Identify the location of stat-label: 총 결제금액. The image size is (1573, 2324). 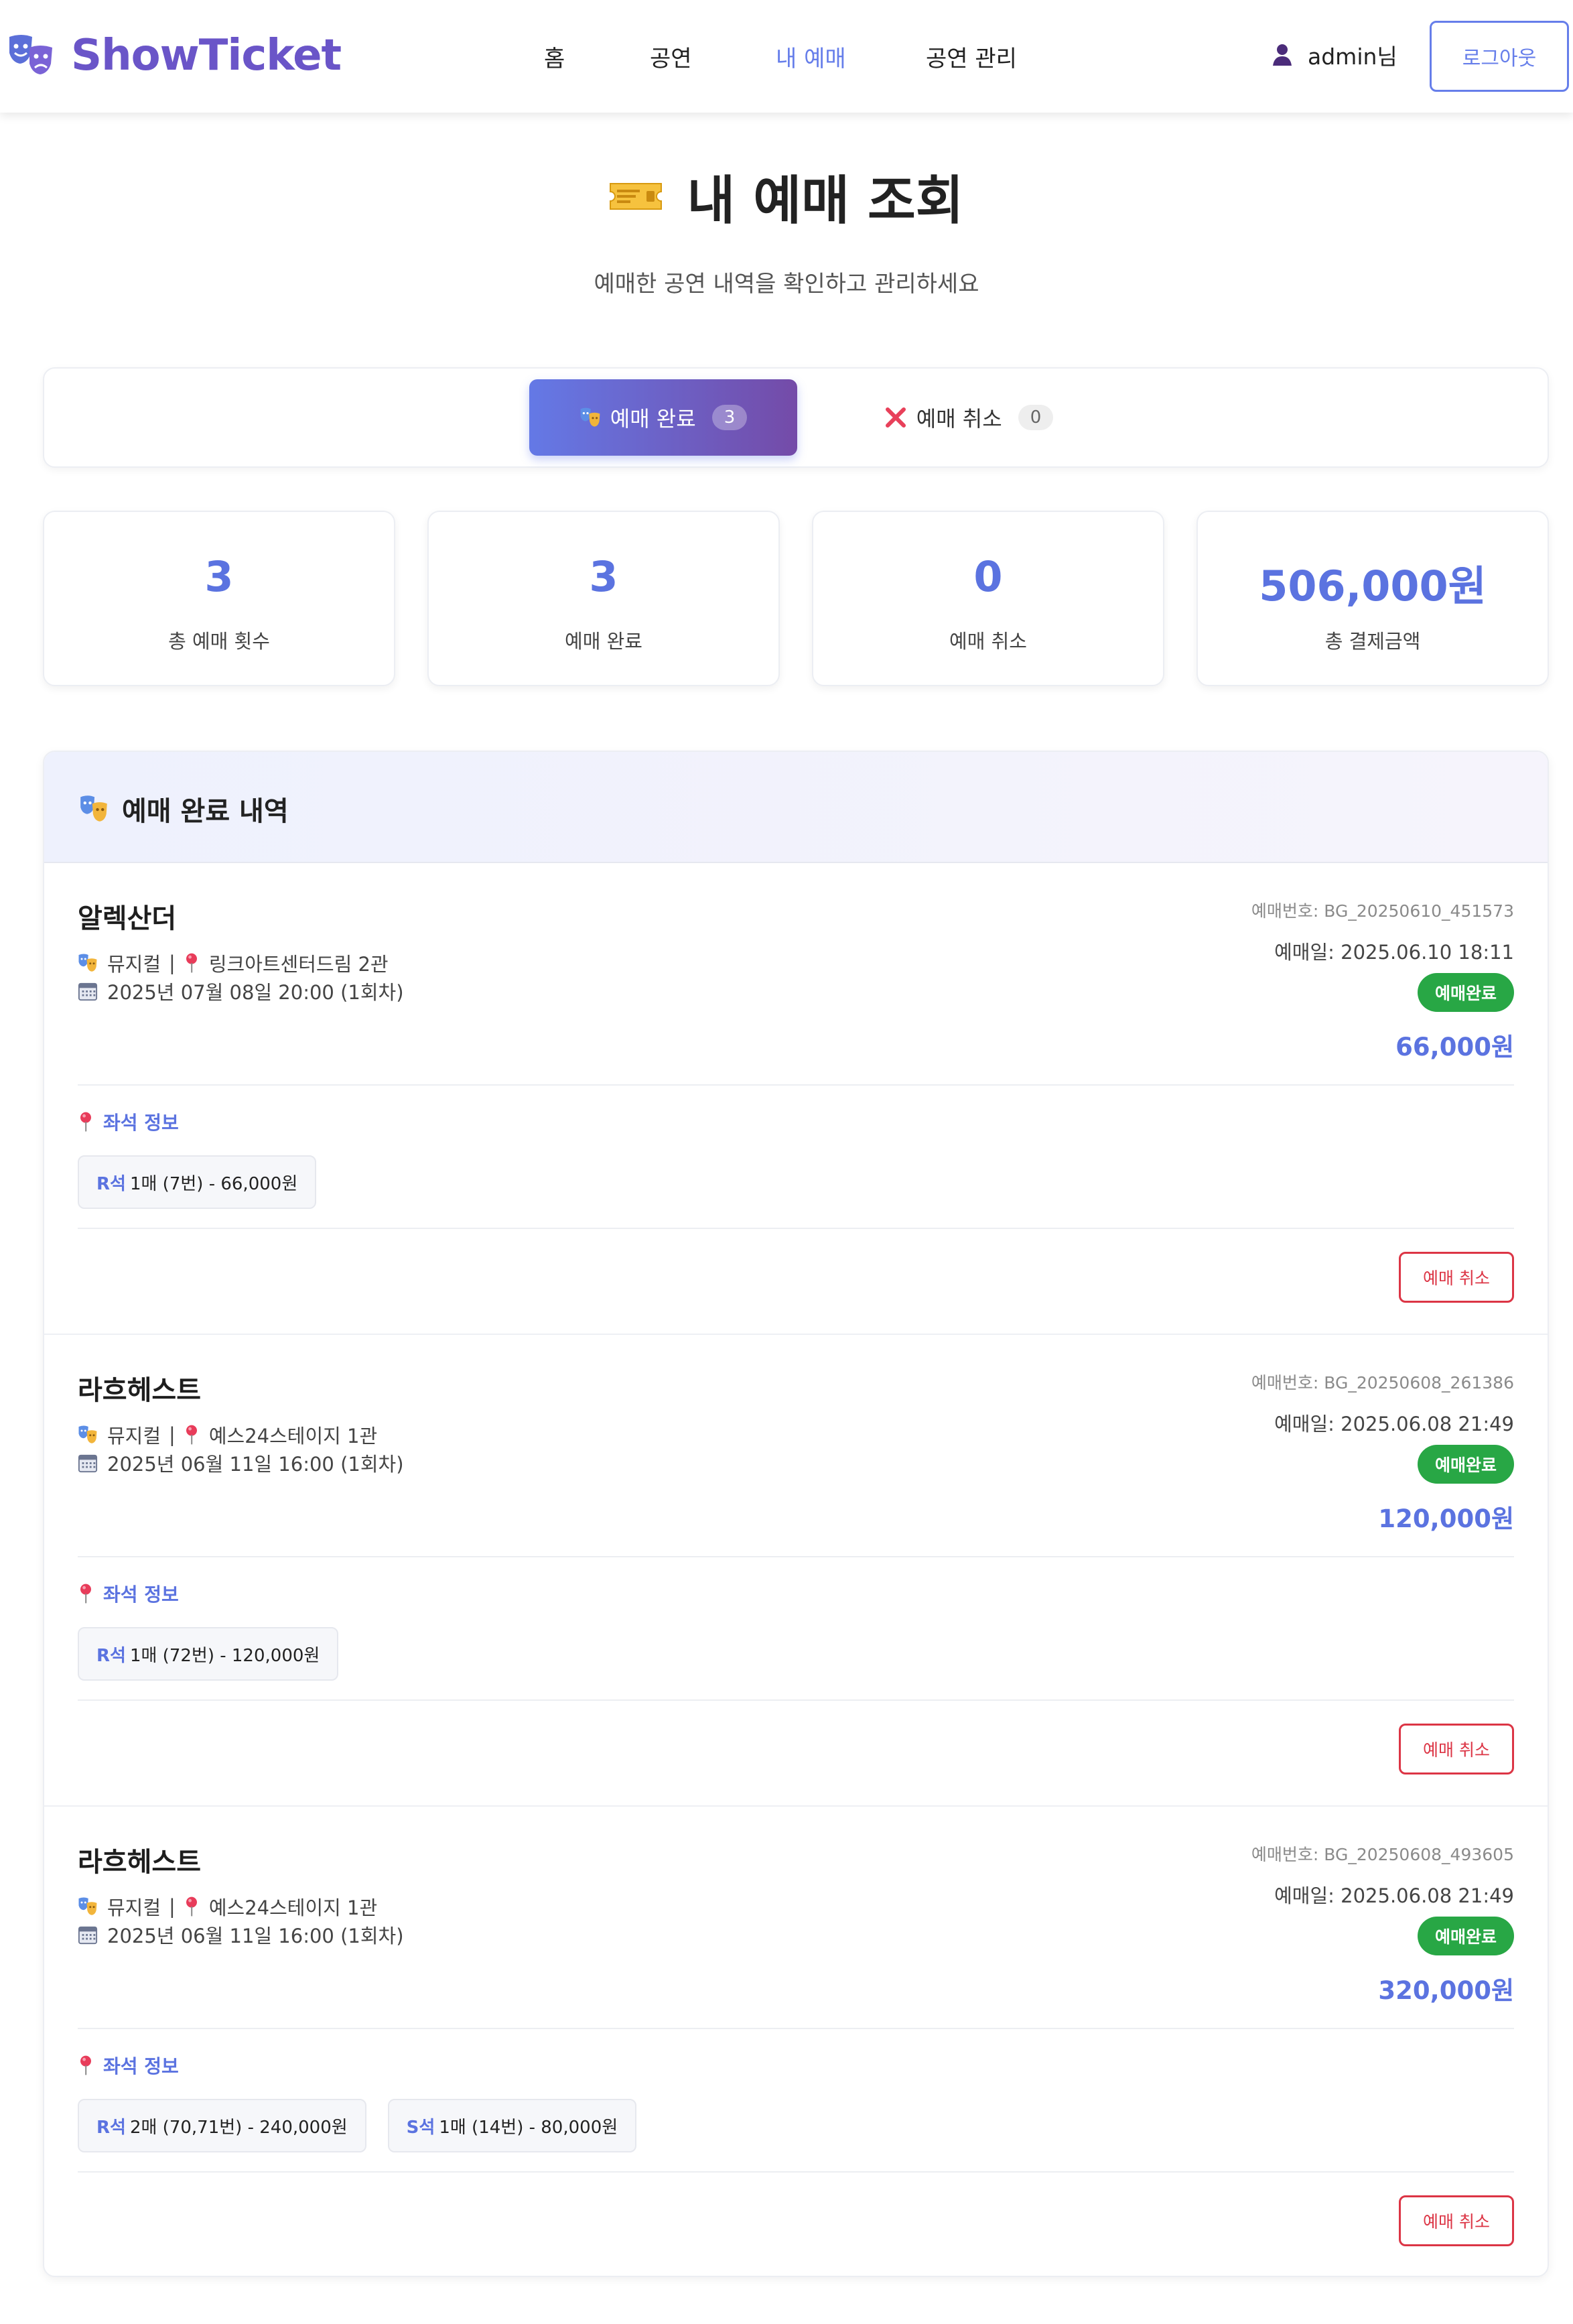
(1373, 641).